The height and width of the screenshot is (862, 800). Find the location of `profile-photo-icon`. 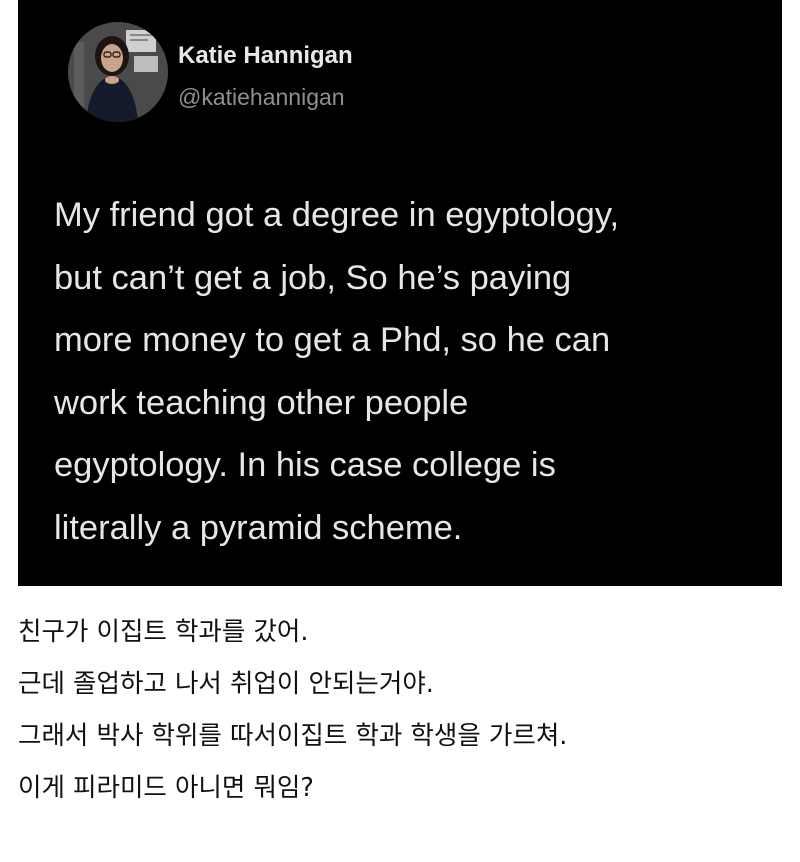

profile-photo-icon is located at coordinates (118, 72).